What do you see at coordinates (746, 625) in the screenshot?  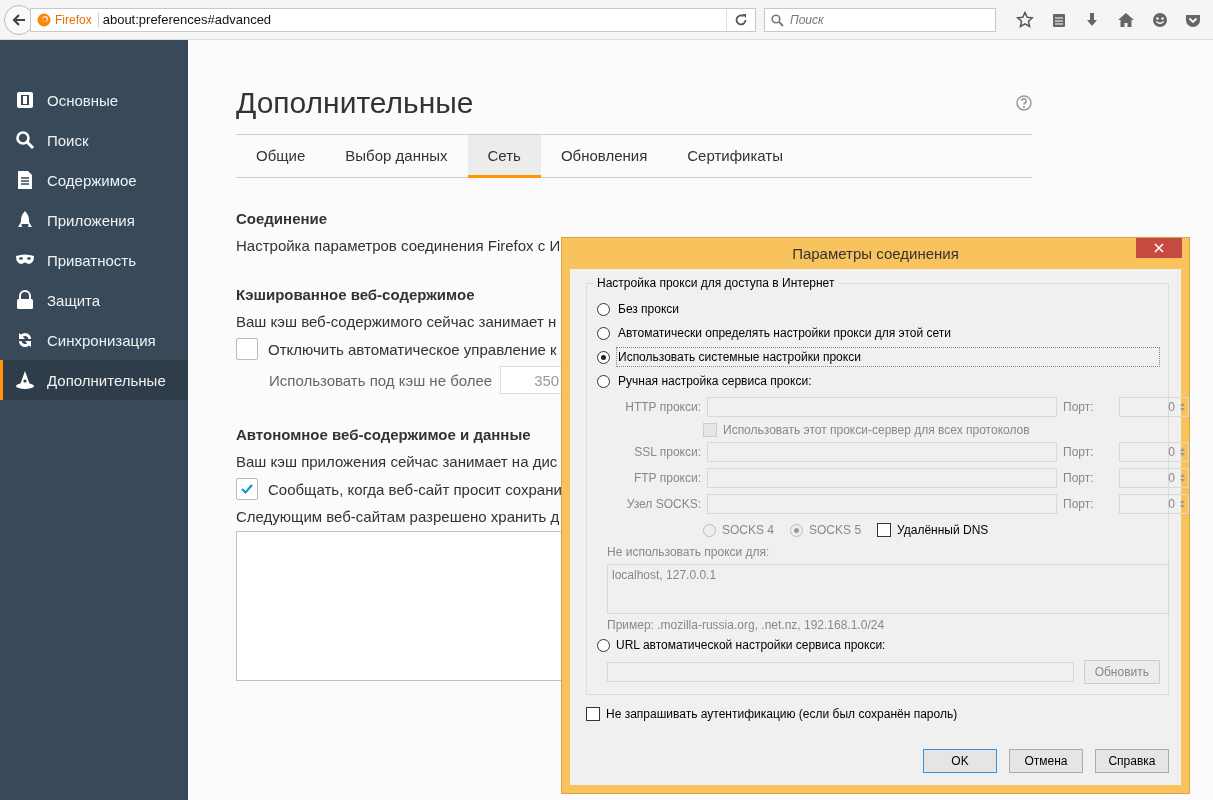 I see `example-text: Пример: .mozilla-russia.org, .net.nz, 192.168.1.0/24` at bounding box center [746, 625].